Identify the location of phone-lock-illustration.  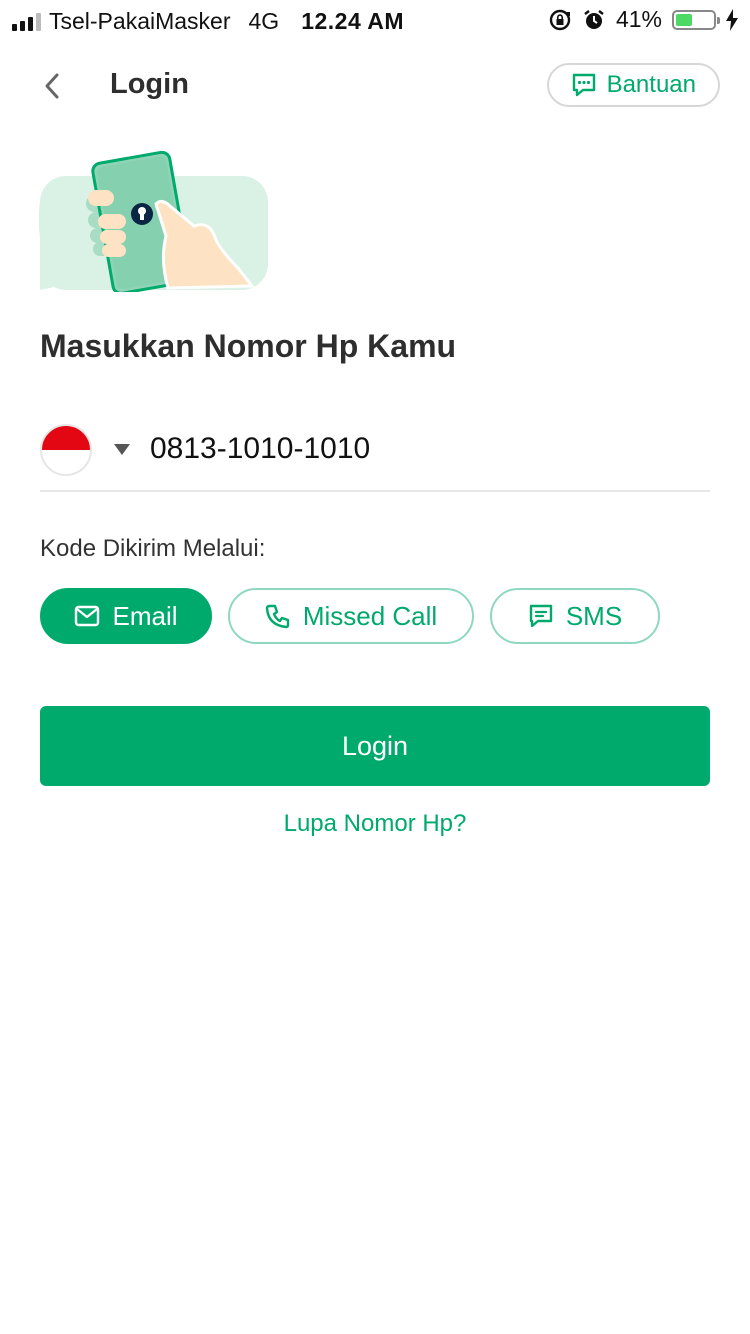
(153, 221).